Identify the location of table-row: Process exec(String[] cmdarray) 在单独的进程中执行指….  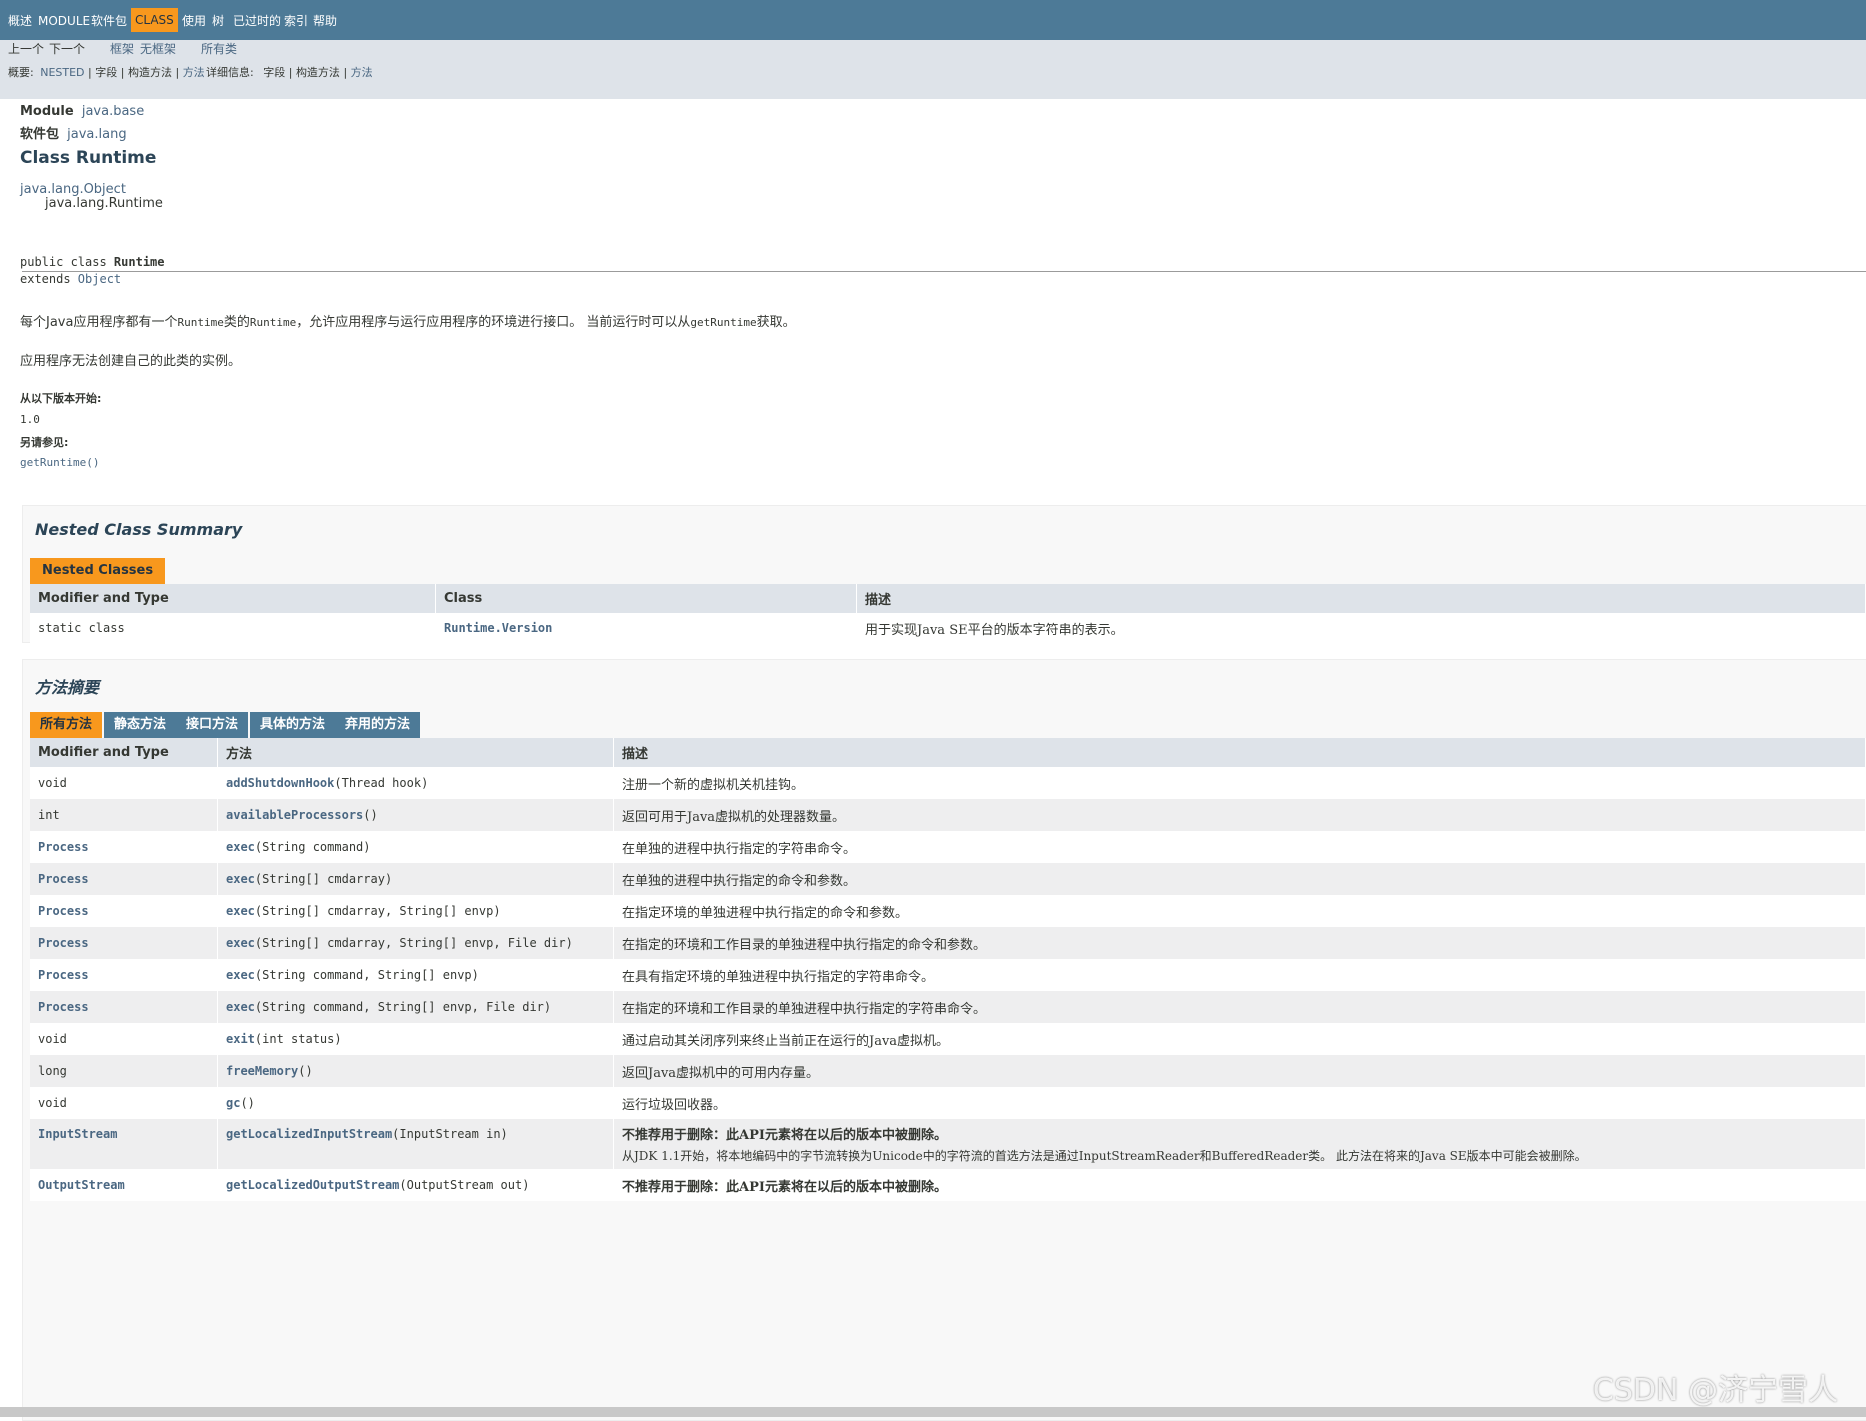
(948, 879).